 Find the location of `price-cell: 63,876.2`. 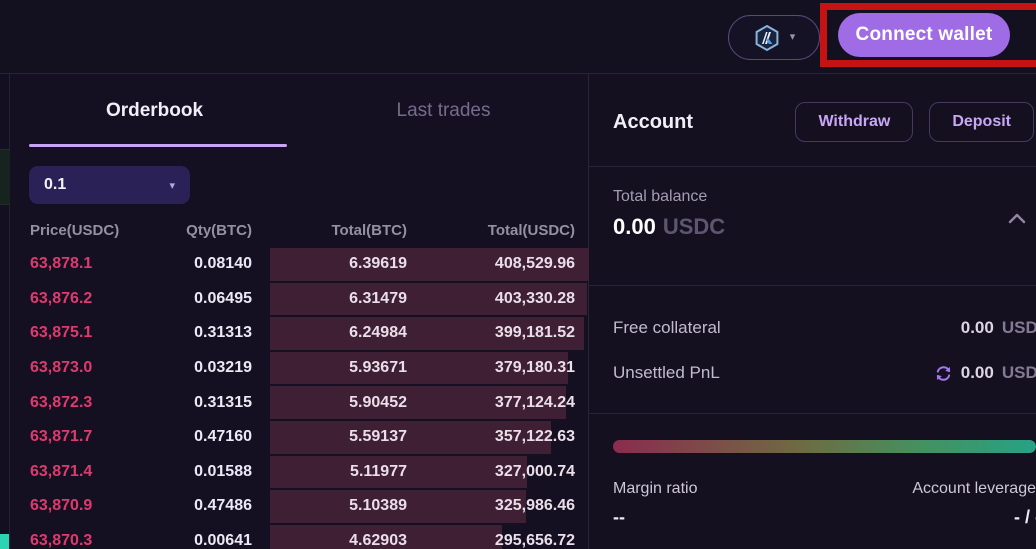

price-cell: 63,876.2 is located at coordinates (61, 298).